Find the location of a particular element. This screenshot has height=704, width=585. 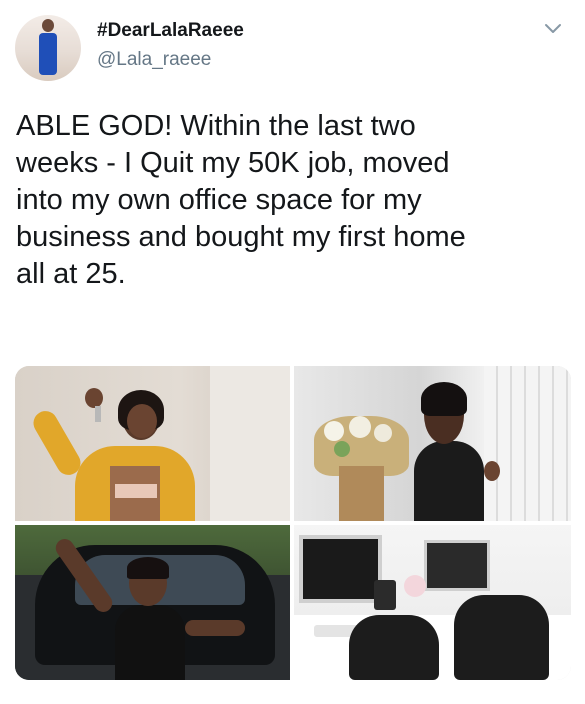

user-handle: @Lala_raeee is located at coordinates (154, 60).